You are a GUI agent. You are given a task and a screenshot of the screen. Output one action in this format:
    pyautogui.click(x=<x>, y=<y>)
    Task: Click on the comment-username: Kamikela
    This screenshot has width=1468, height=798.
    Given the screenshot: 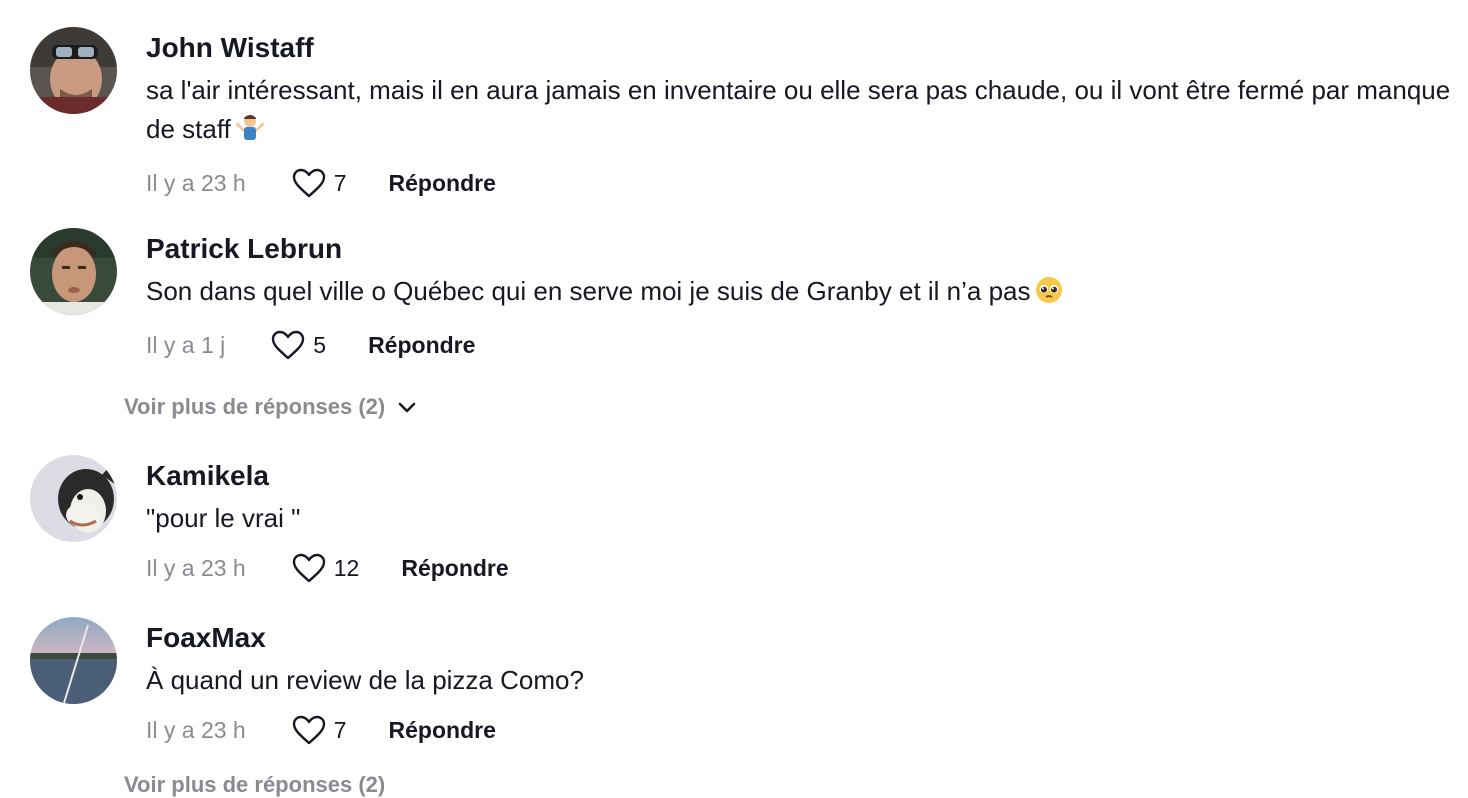 What is the action you would take?
    pyautogui.click(x=801, y=476)
    